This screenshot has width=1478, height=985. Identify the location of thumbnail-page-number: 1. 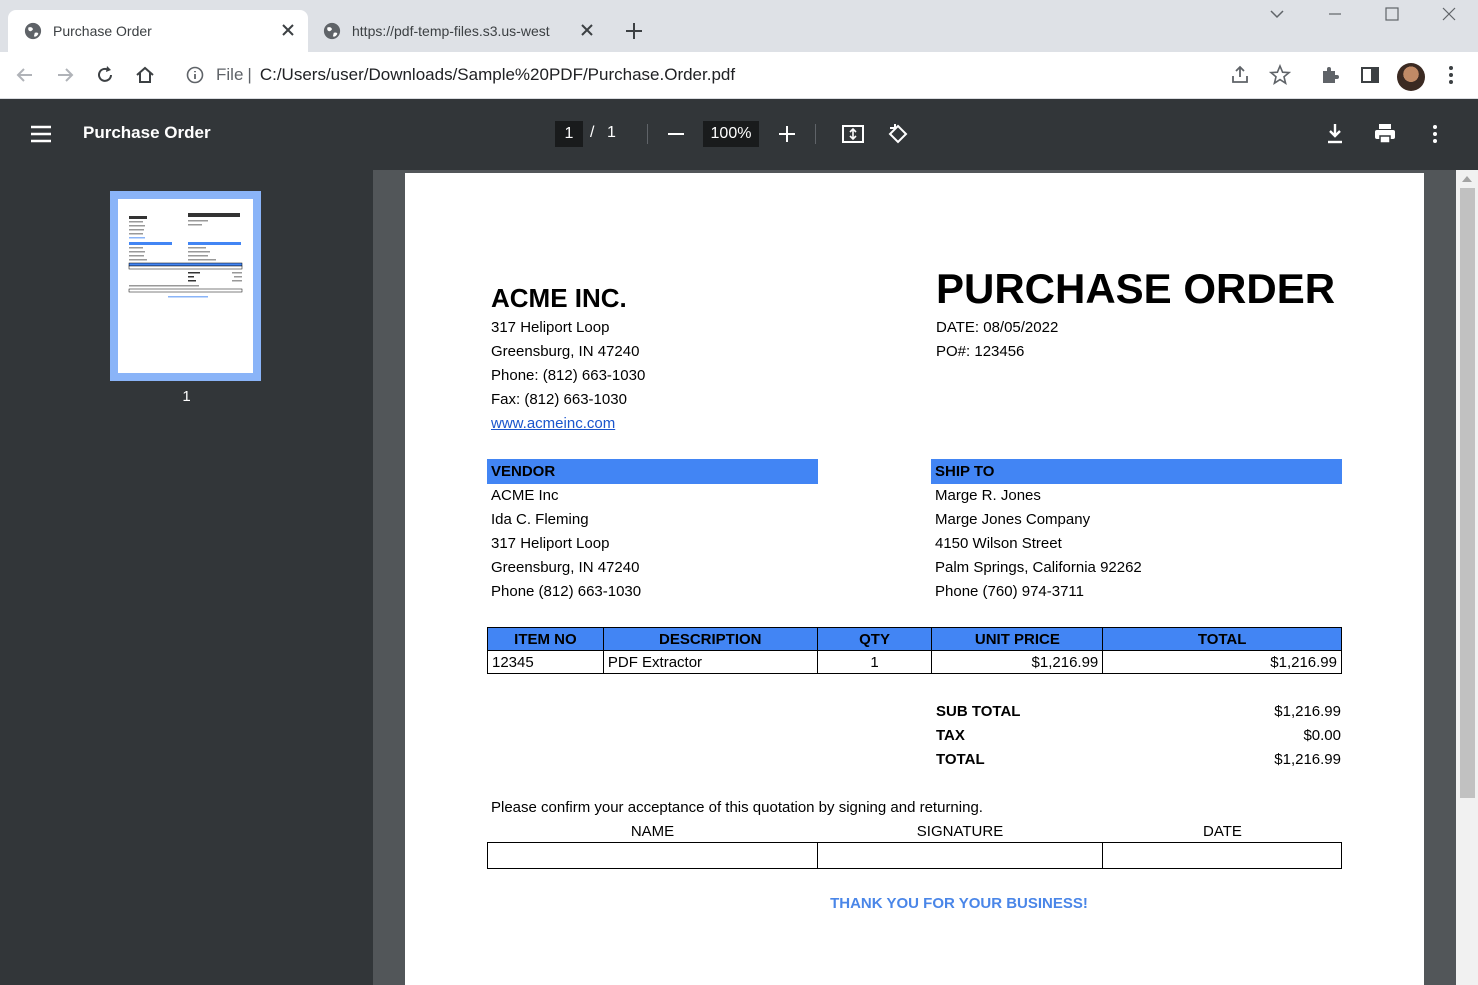
(186, 396).